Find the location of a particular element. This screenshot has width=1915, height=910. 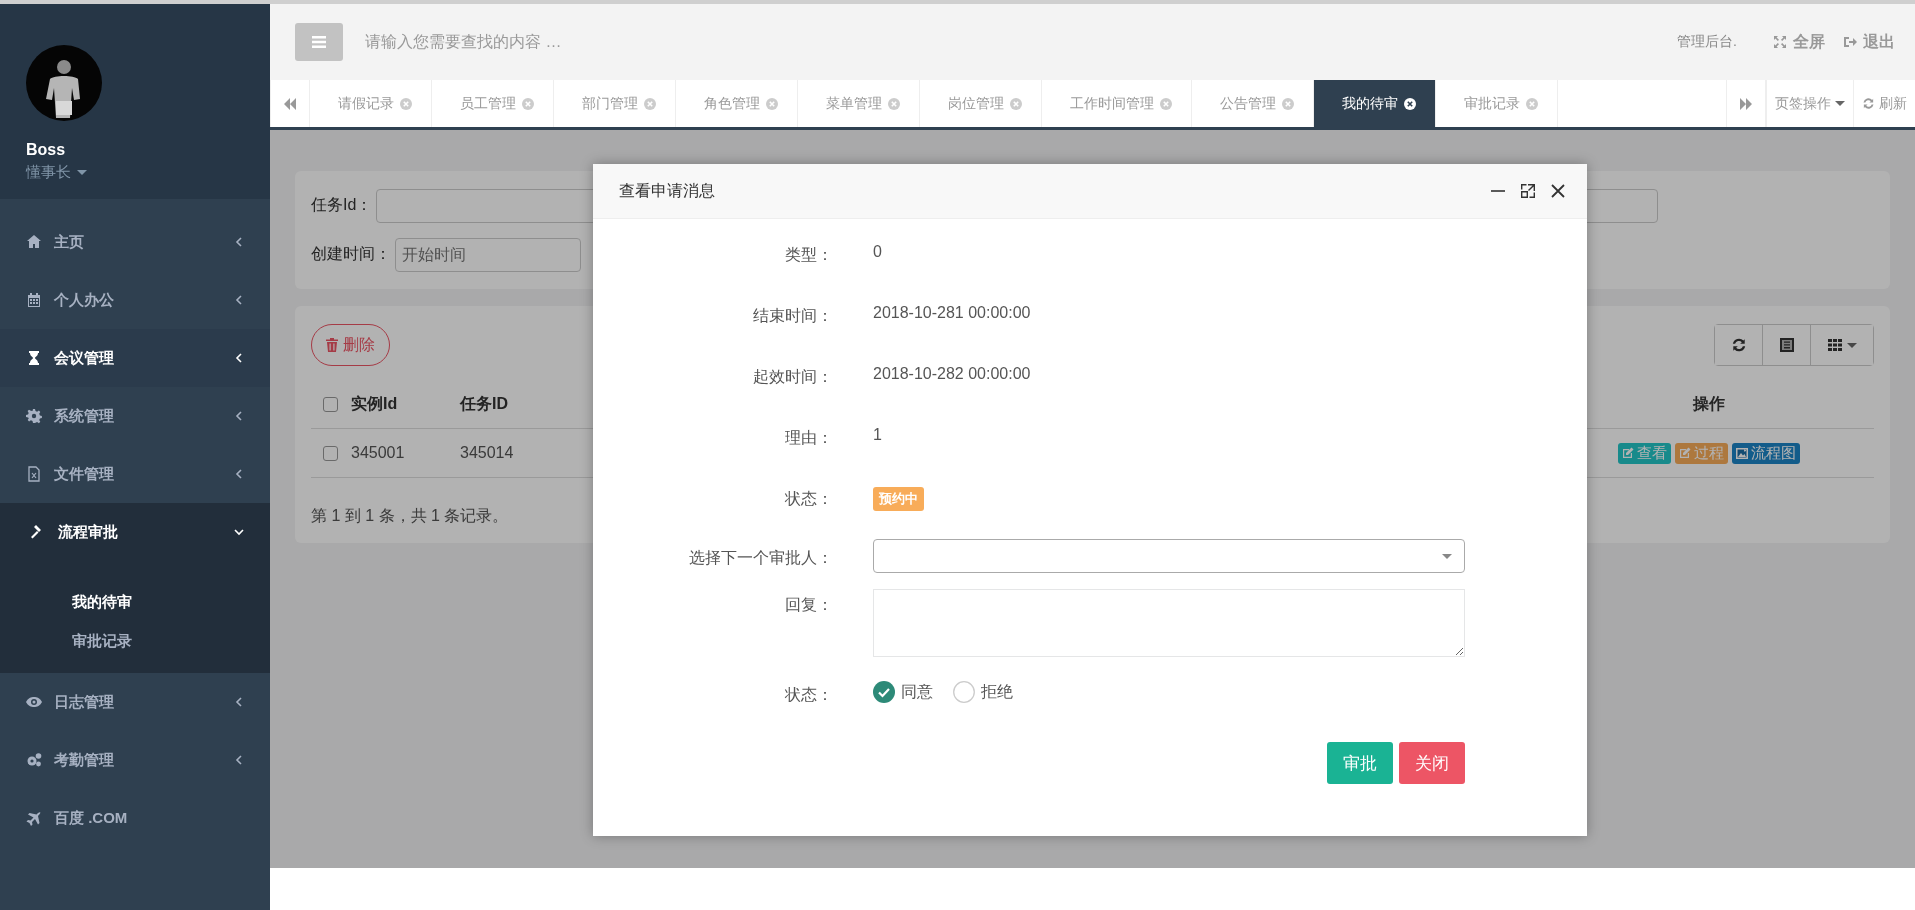

field-value: 1 is located at coordinates (877, 435).